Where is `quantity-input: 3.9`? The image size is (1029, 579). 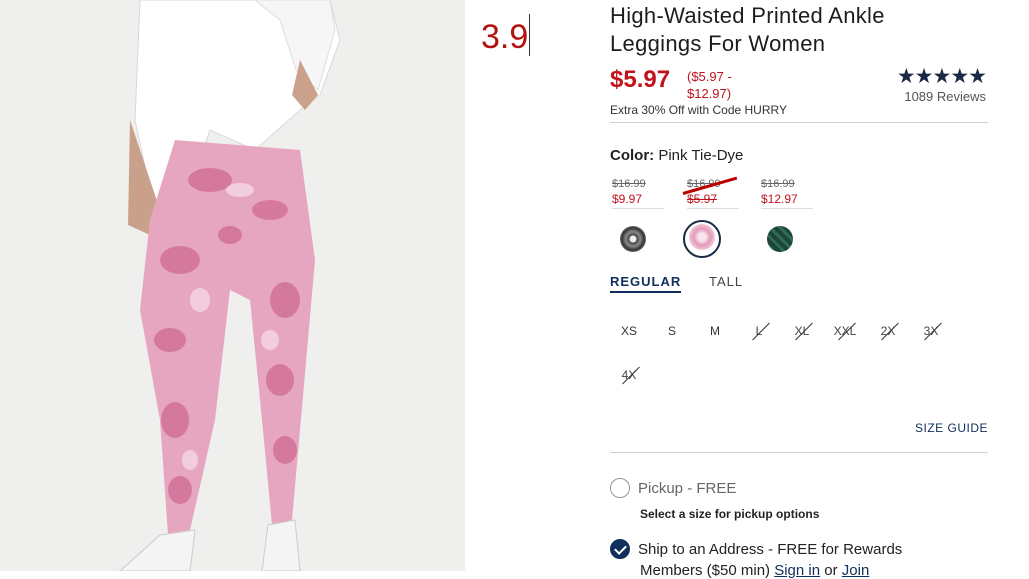
quantity-input: 3.9 is located at coordinates (506, 35).